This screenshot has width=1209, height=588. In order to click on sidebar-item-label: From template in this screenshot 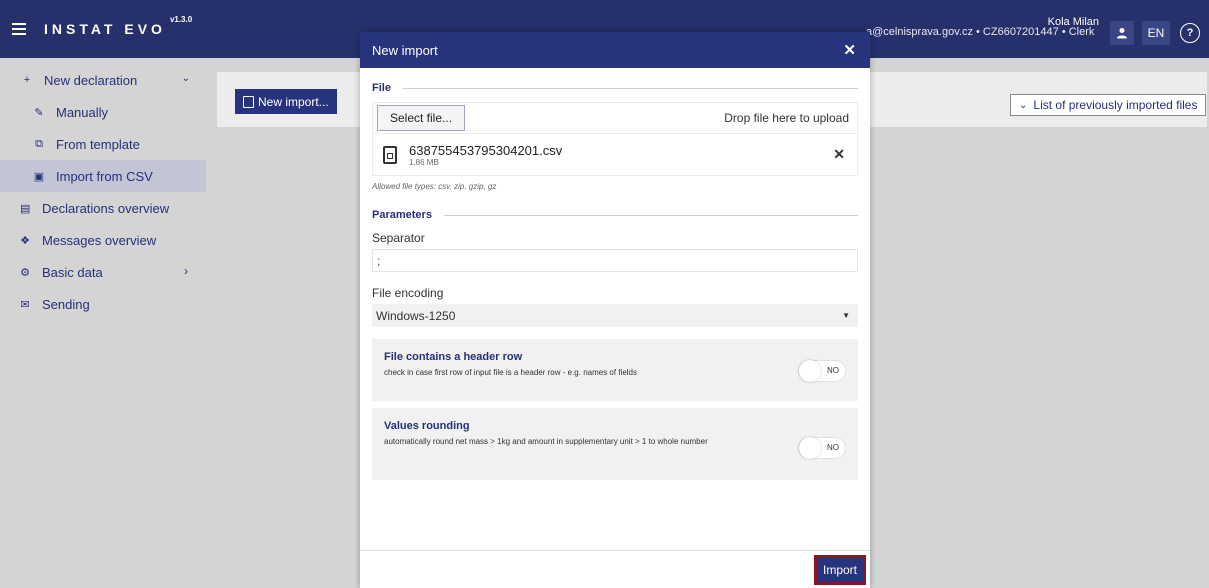, I will do `click(98, 144)`.